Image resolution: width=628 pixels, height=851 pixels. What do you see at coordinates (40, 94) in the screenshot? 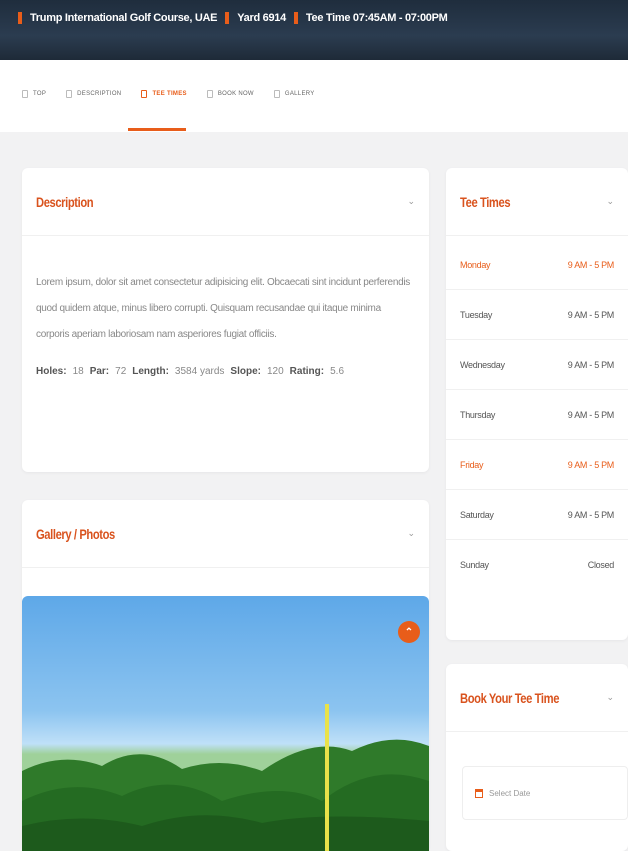
I see `tab-label: TOP` at bounding box center [40, 94].